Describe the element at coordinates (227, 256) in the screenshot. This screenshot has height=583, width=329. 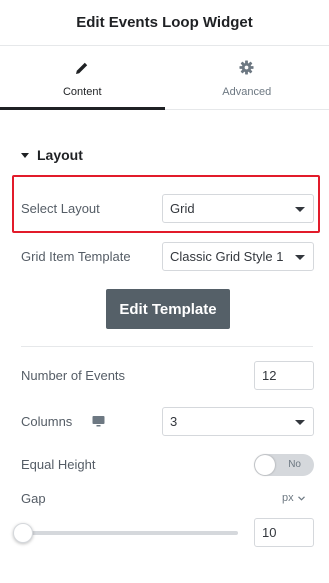
I see `grid-item-template-value: Classic Grid Style 1` at that location.